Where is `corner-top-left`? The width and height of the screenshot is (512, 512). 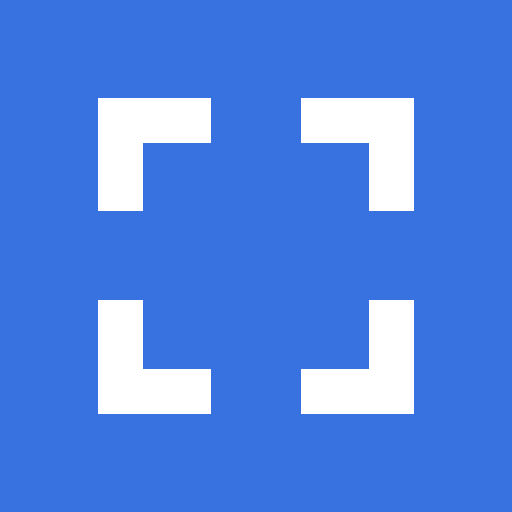
corner-top-left is located at coordinates (154, 154).